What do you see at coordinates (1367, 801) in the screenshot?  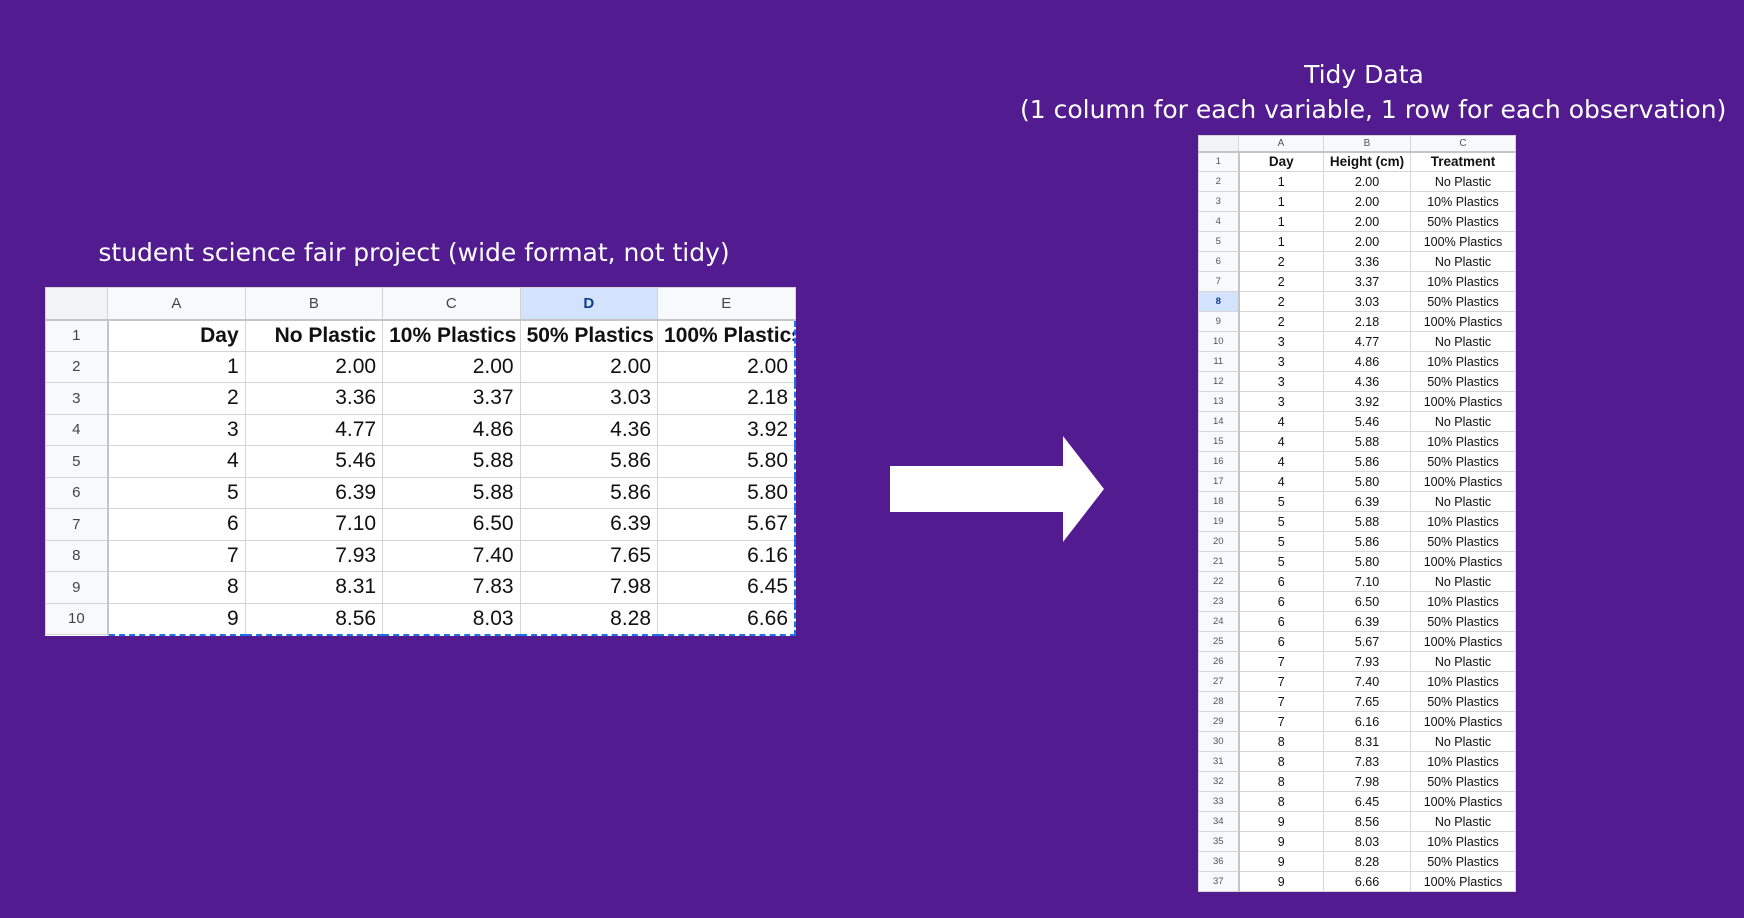 I see `data-cell: 6.45` at bounding box center [1367, 801].